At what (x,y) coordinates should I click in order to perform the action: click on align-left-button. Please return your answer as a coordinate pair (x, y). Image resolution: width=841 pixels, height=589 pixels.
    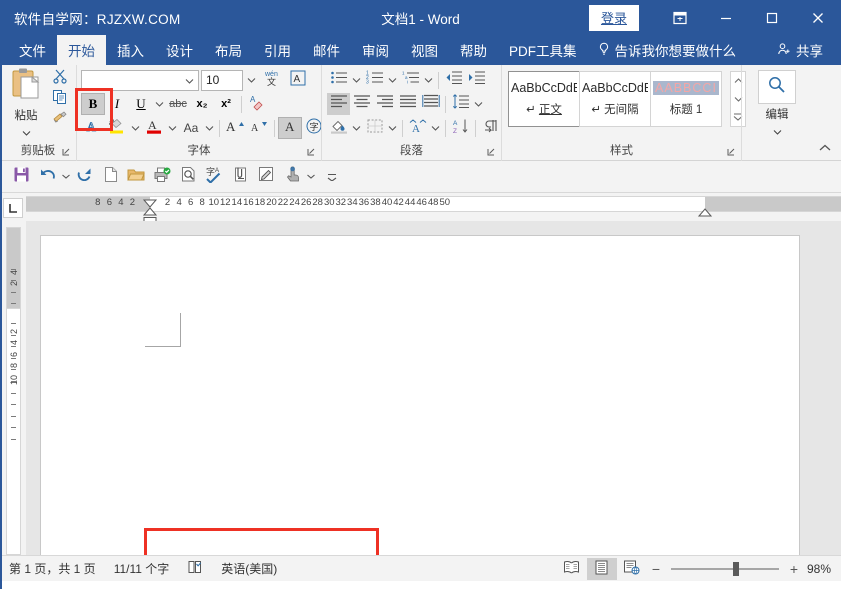
    Looking at the image, I should click on (338, 104).